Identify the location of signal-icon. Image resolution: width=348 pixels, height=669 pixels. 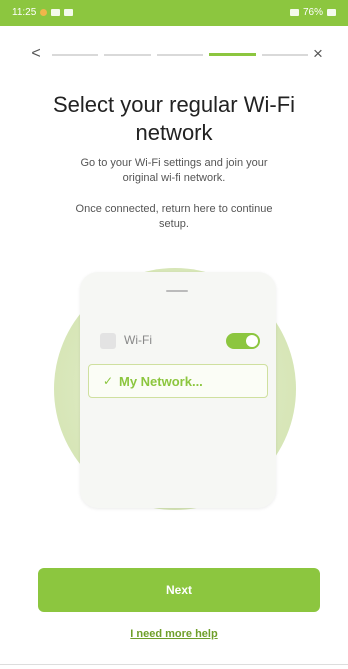
(294, 12).